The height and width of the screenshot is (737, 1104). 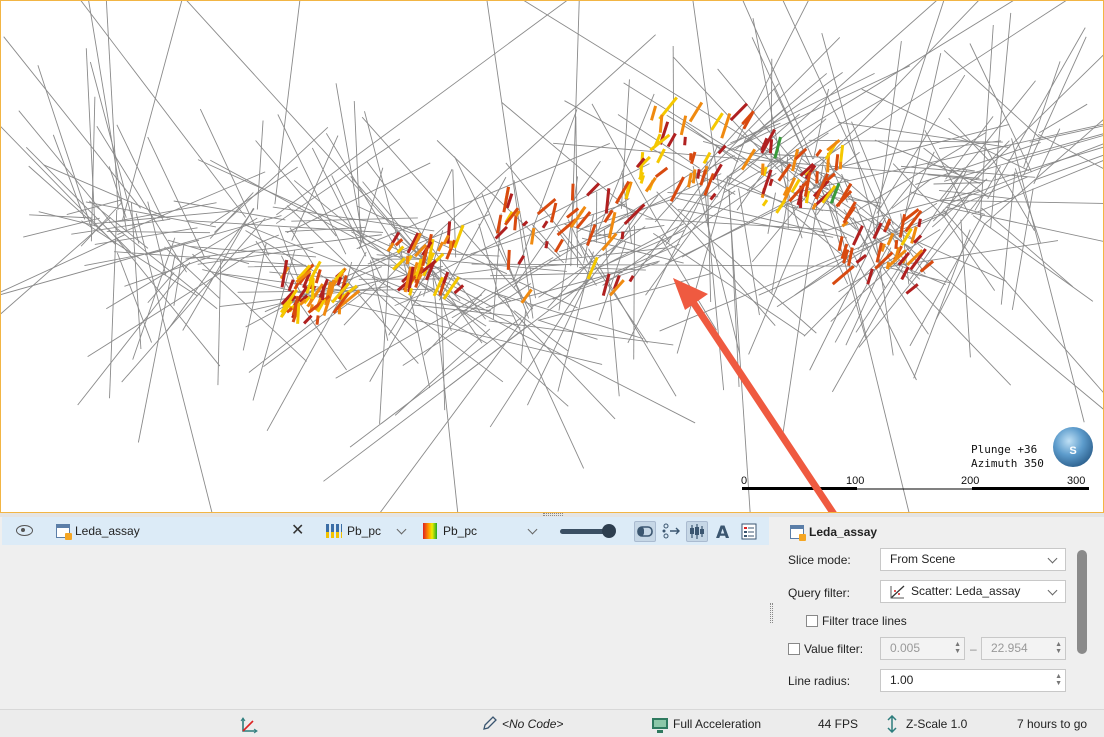 What do you see at coordinates (297, 531) in the screenshot?
I see `remove-layer-close-icon: ✕` at bounding box center [297, 531].